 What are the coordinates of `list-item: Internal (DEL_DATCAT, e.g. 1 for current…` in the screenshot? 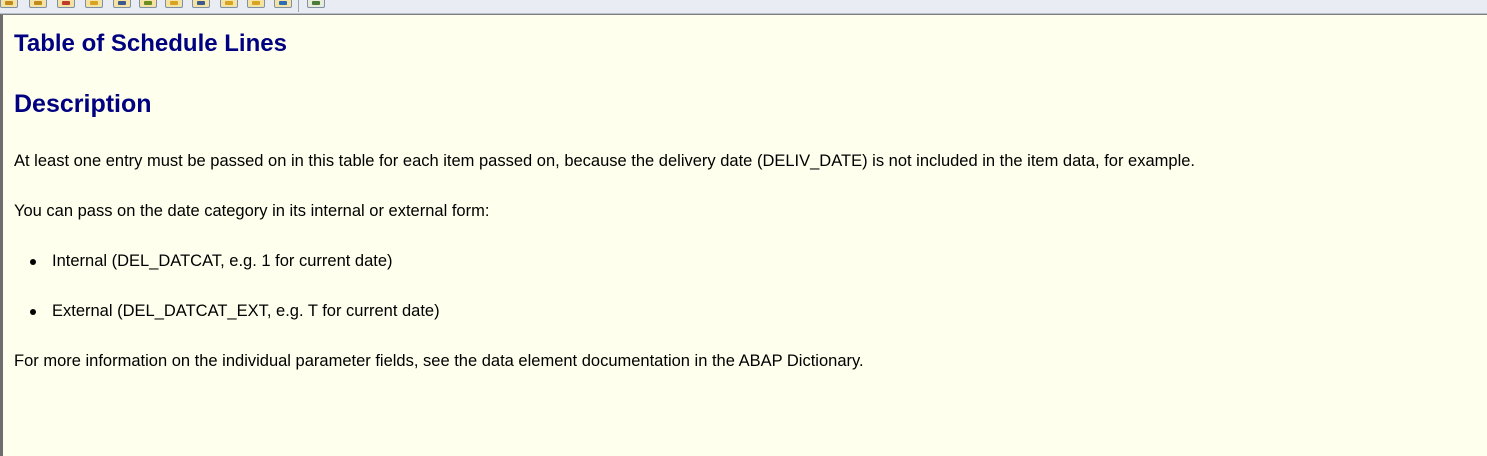 It's located at (211, 261).